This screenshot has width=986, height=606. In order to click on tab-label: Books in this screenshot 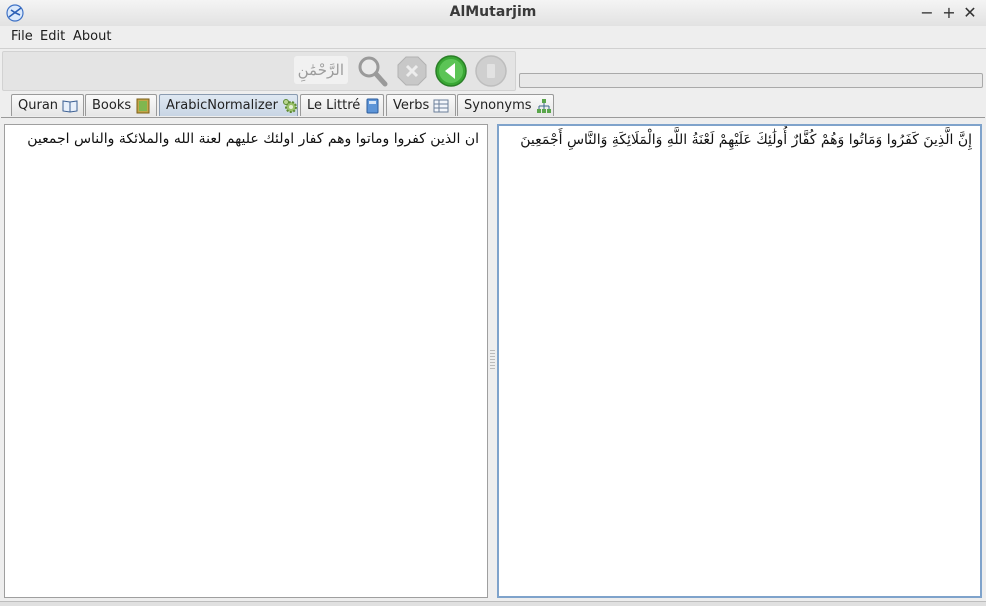, I will do `click(112, 105)`.